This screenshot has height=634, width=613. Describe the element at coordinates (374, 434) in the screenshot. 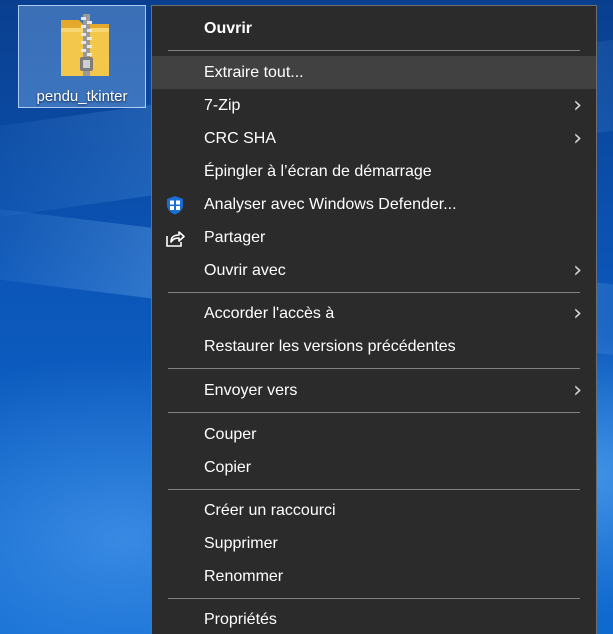

I see `menu-item-cut: Couper` at that location.